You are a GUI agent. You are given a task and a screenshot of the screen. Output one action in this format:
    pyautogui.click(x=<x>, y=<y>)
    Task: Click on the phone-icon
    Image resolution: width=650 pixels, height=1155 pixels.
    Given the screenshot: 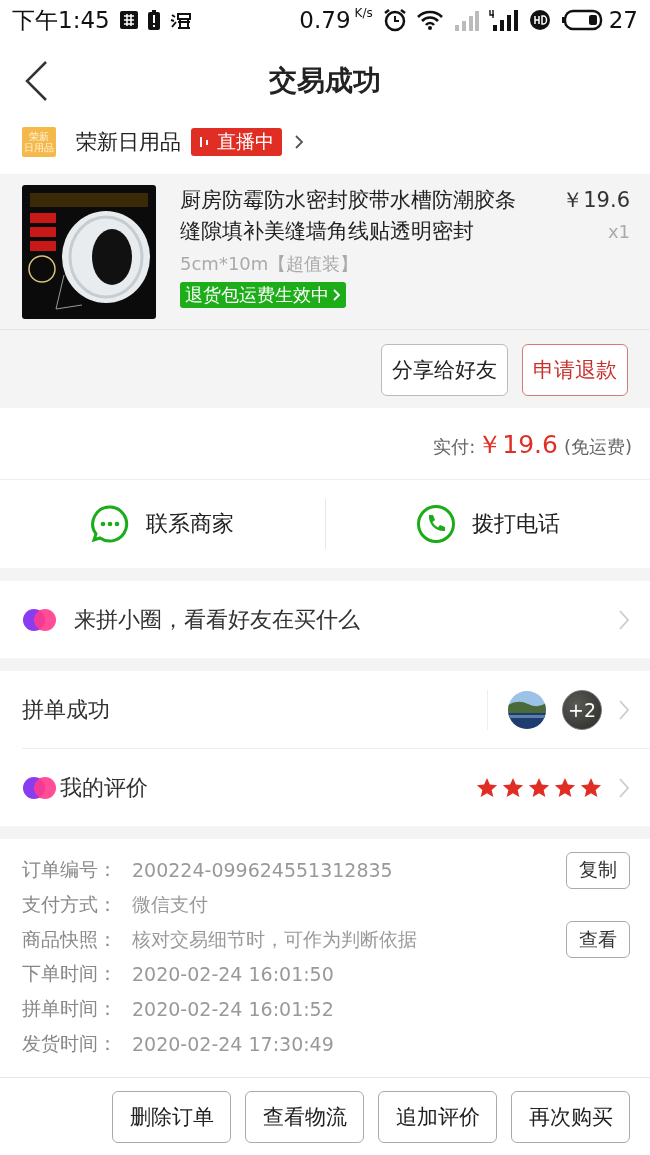 What is the action you would take?
    pyautogui.click(x=435, y=524)
    